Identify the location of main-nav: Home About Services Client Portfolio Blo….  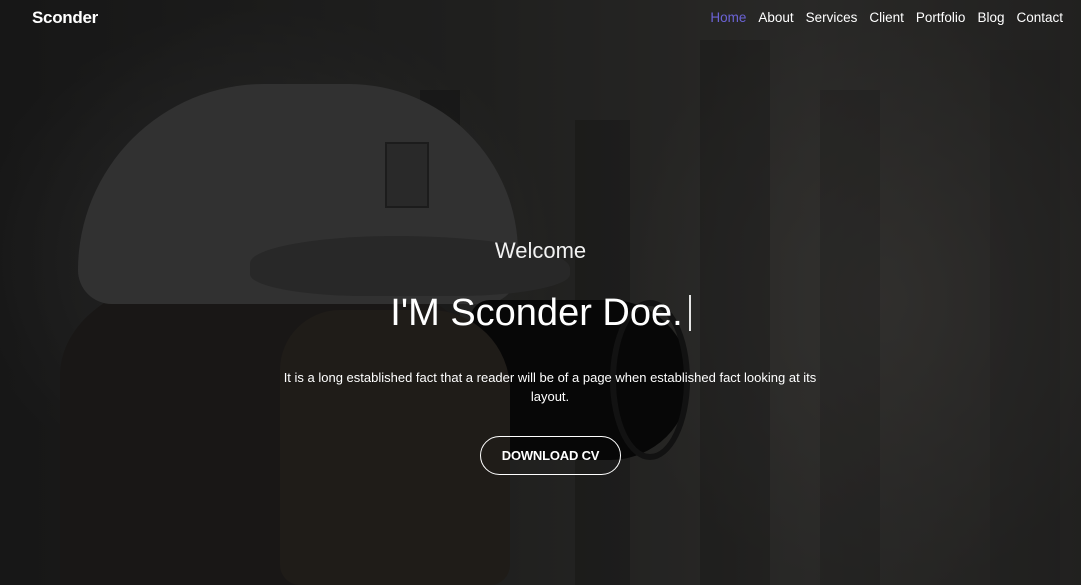
(880, 17).